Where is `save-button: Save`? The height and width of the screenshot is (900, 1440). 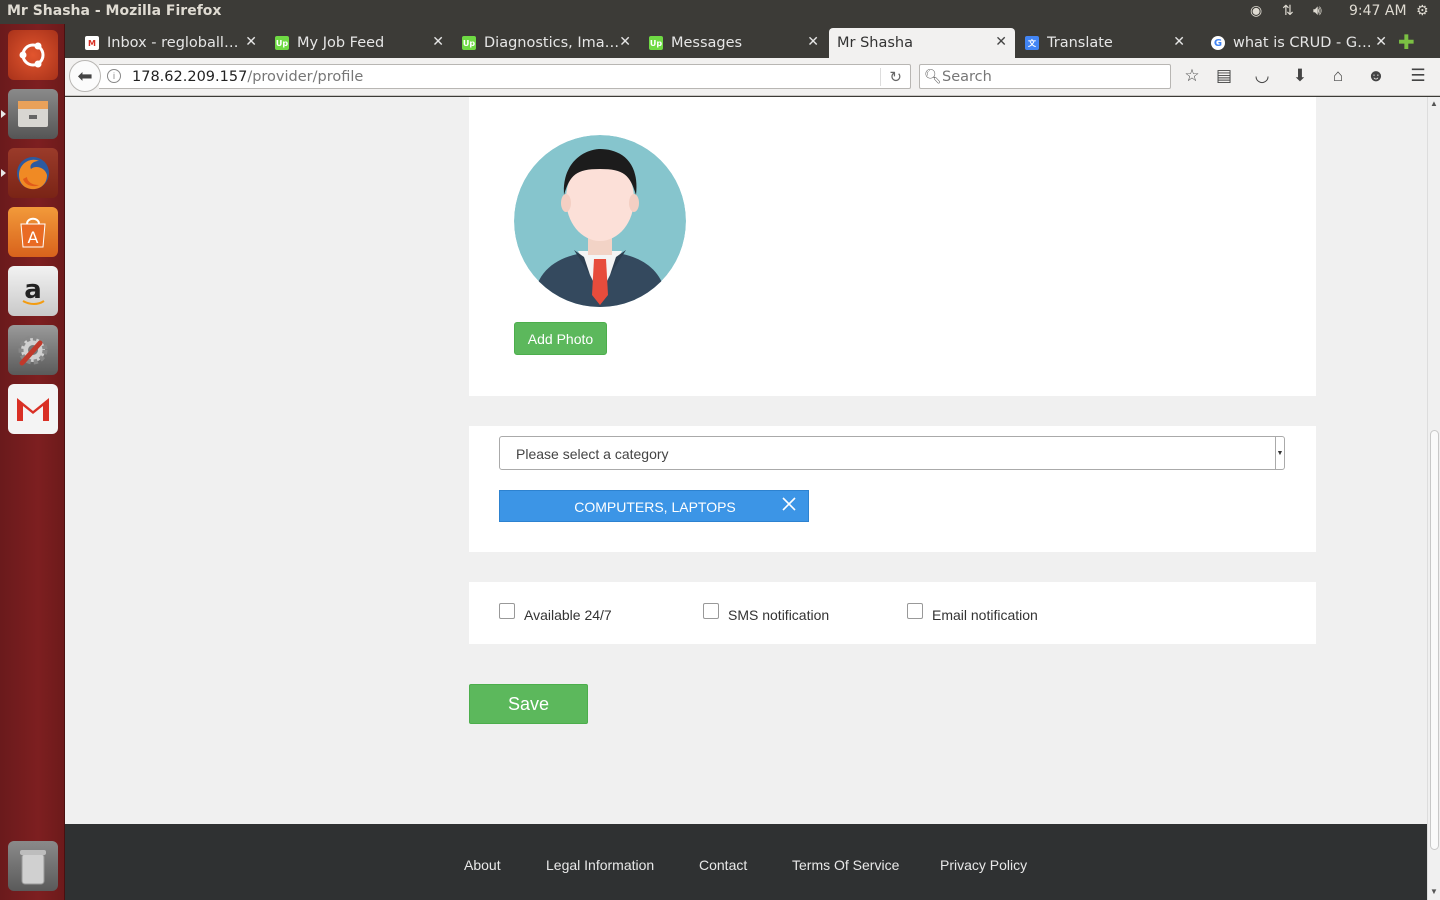
save-button: Save is located at coordinates (528, 704).